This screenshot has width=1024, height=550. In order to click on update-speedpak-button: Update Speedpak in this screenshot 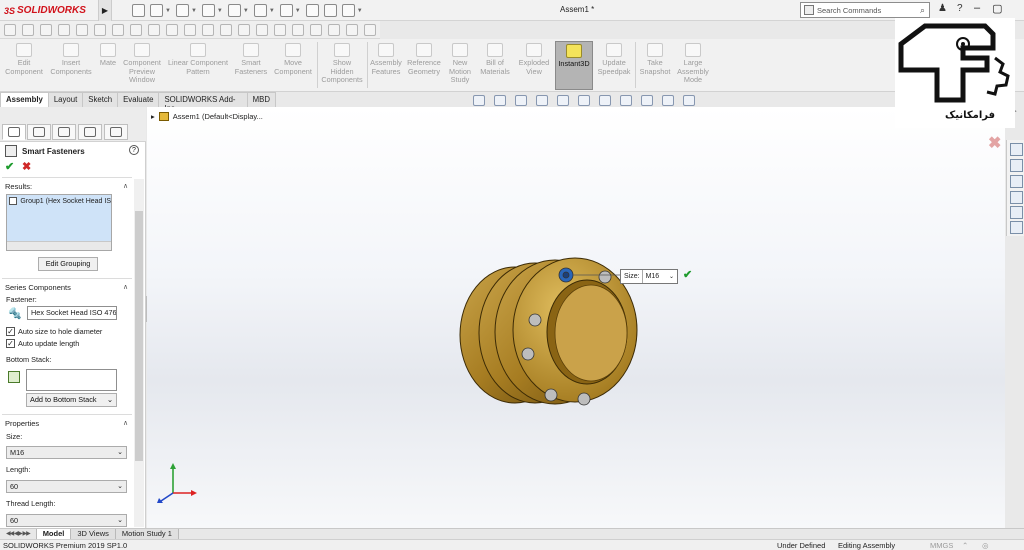, I will do `click(614, 59)`.